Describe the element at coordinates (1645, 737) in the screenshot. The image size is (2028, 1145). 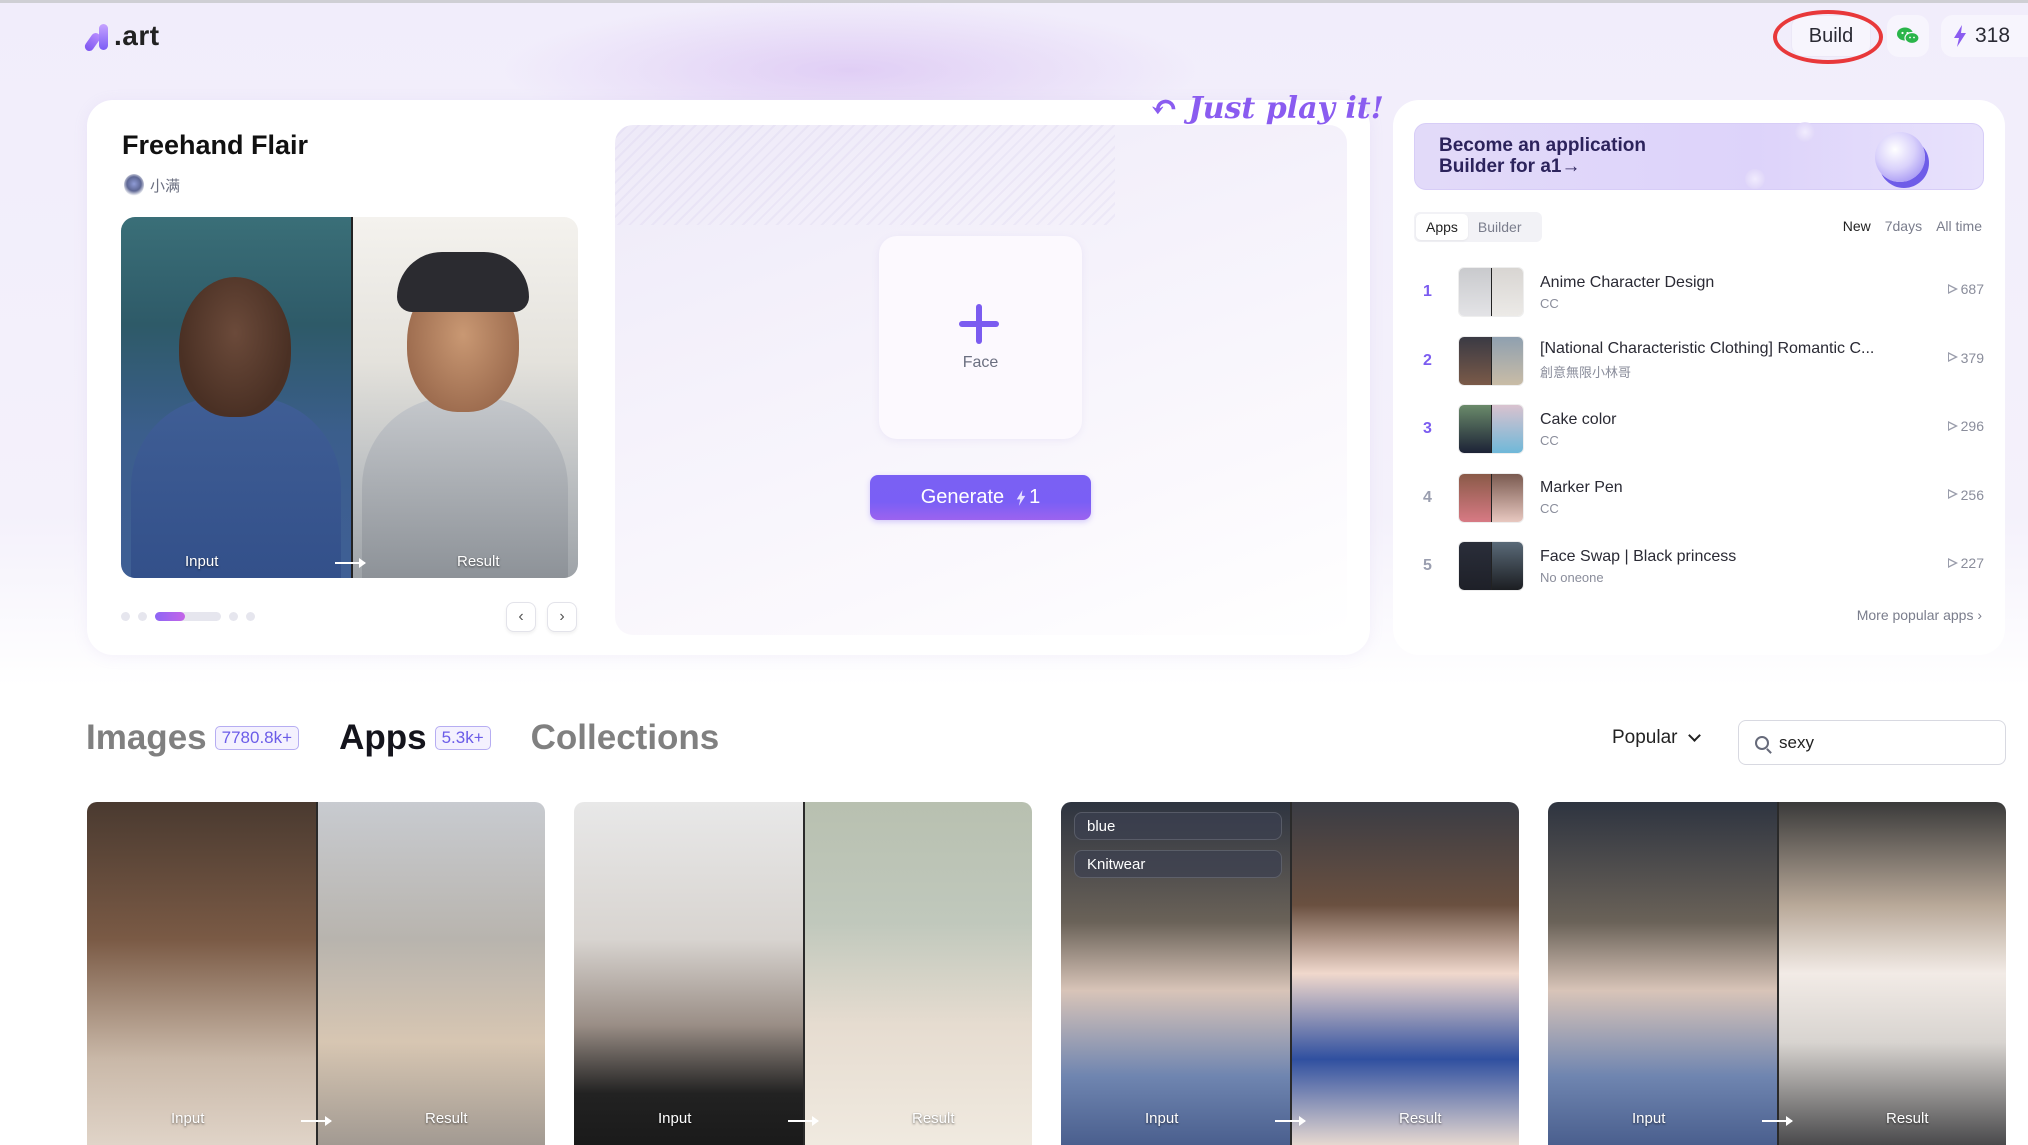
I see `sort-label: Popular` at that location.